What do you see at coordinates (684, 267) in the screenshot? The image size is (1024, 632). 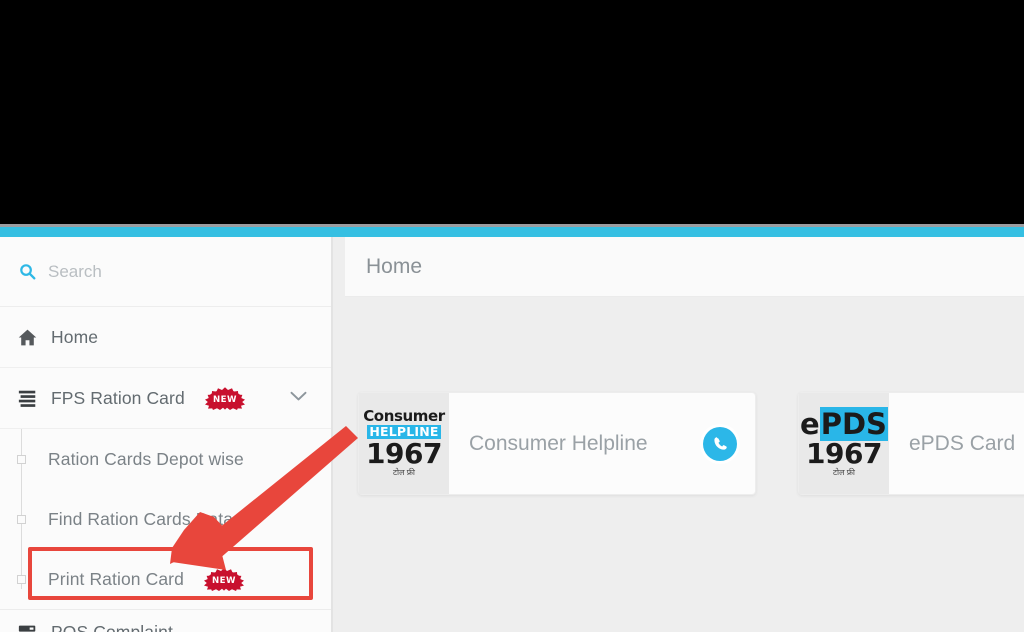 I see `breadcrumb-bar: Home` at bounding box center [684, 267].